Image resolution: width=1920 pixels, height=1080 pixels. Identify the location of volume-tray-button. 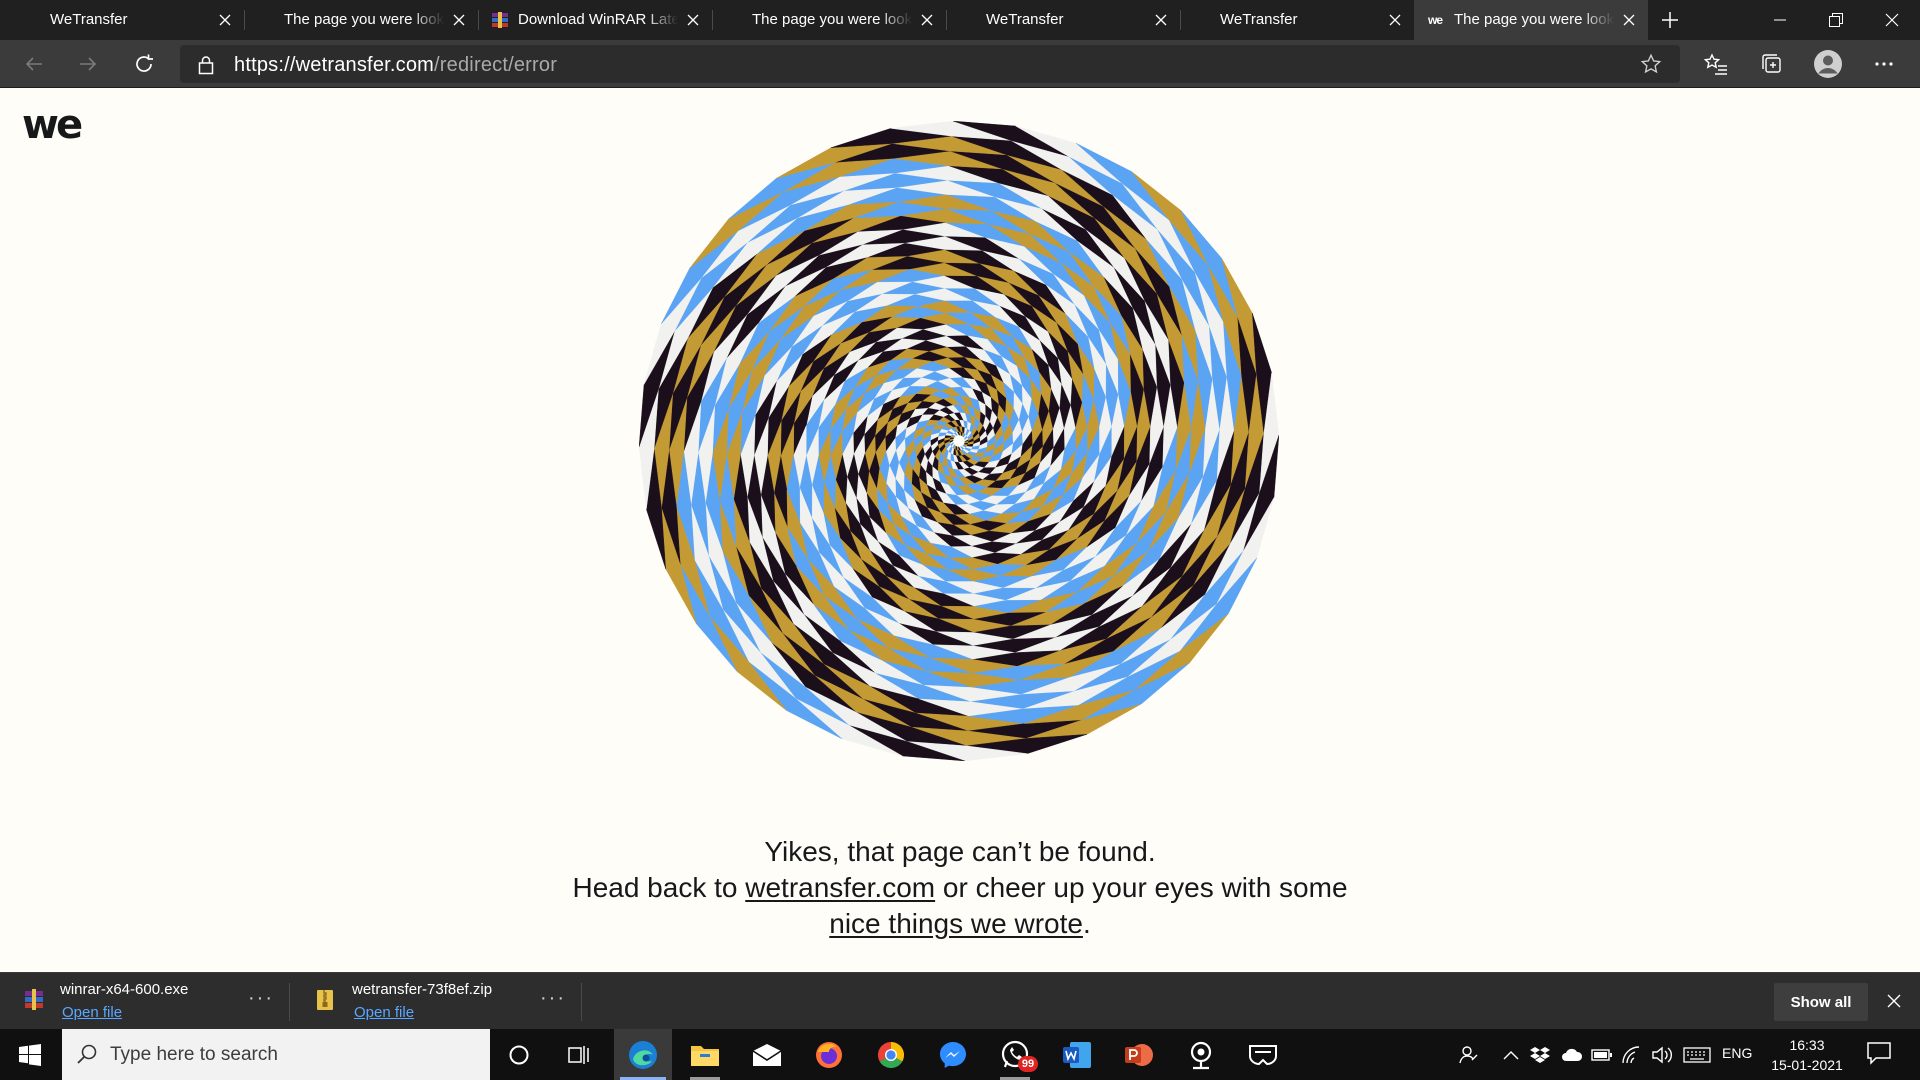
(1662, 1054).